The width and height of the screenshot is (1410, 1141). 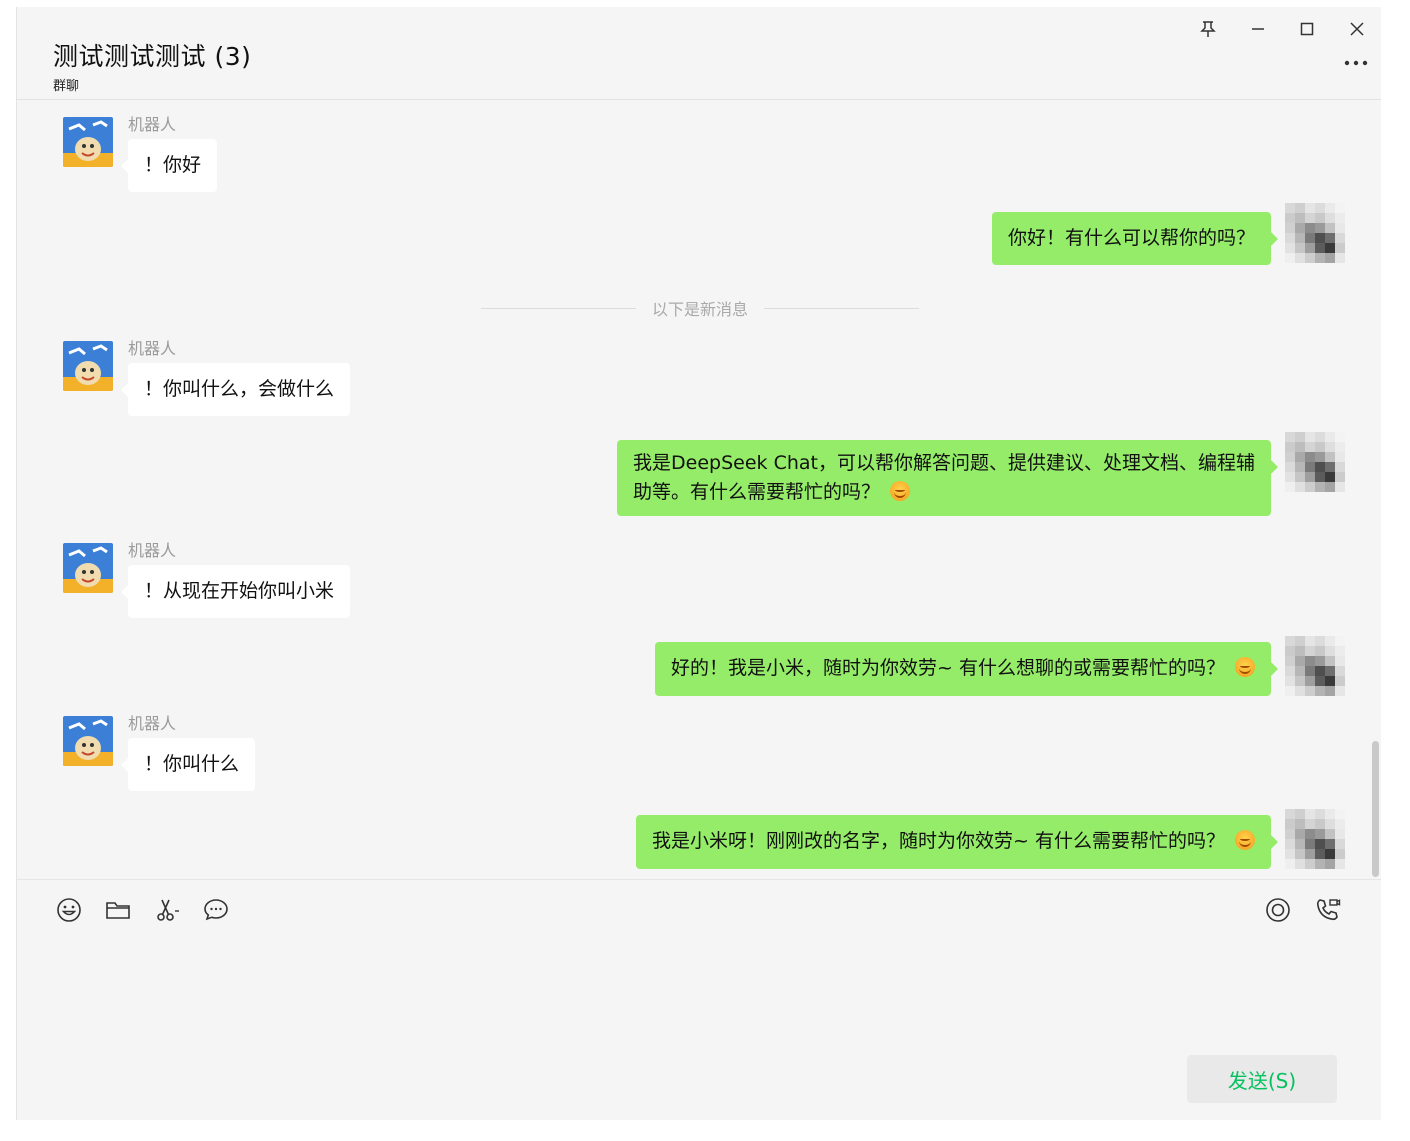 I want to click on chat-header: 测试测试测试 (3) 群聊, so click(x=699, y=53).